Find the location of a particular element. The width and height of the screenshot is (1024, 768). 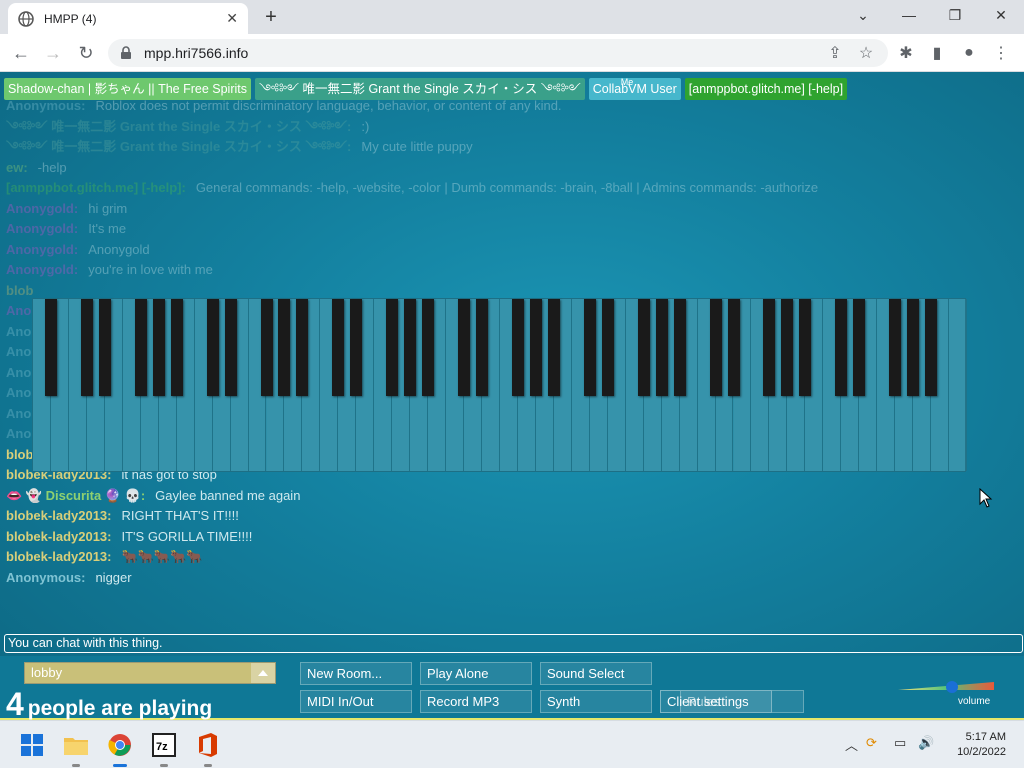

room-dropdown-arrow-icon is located at coordinates (263, 673).